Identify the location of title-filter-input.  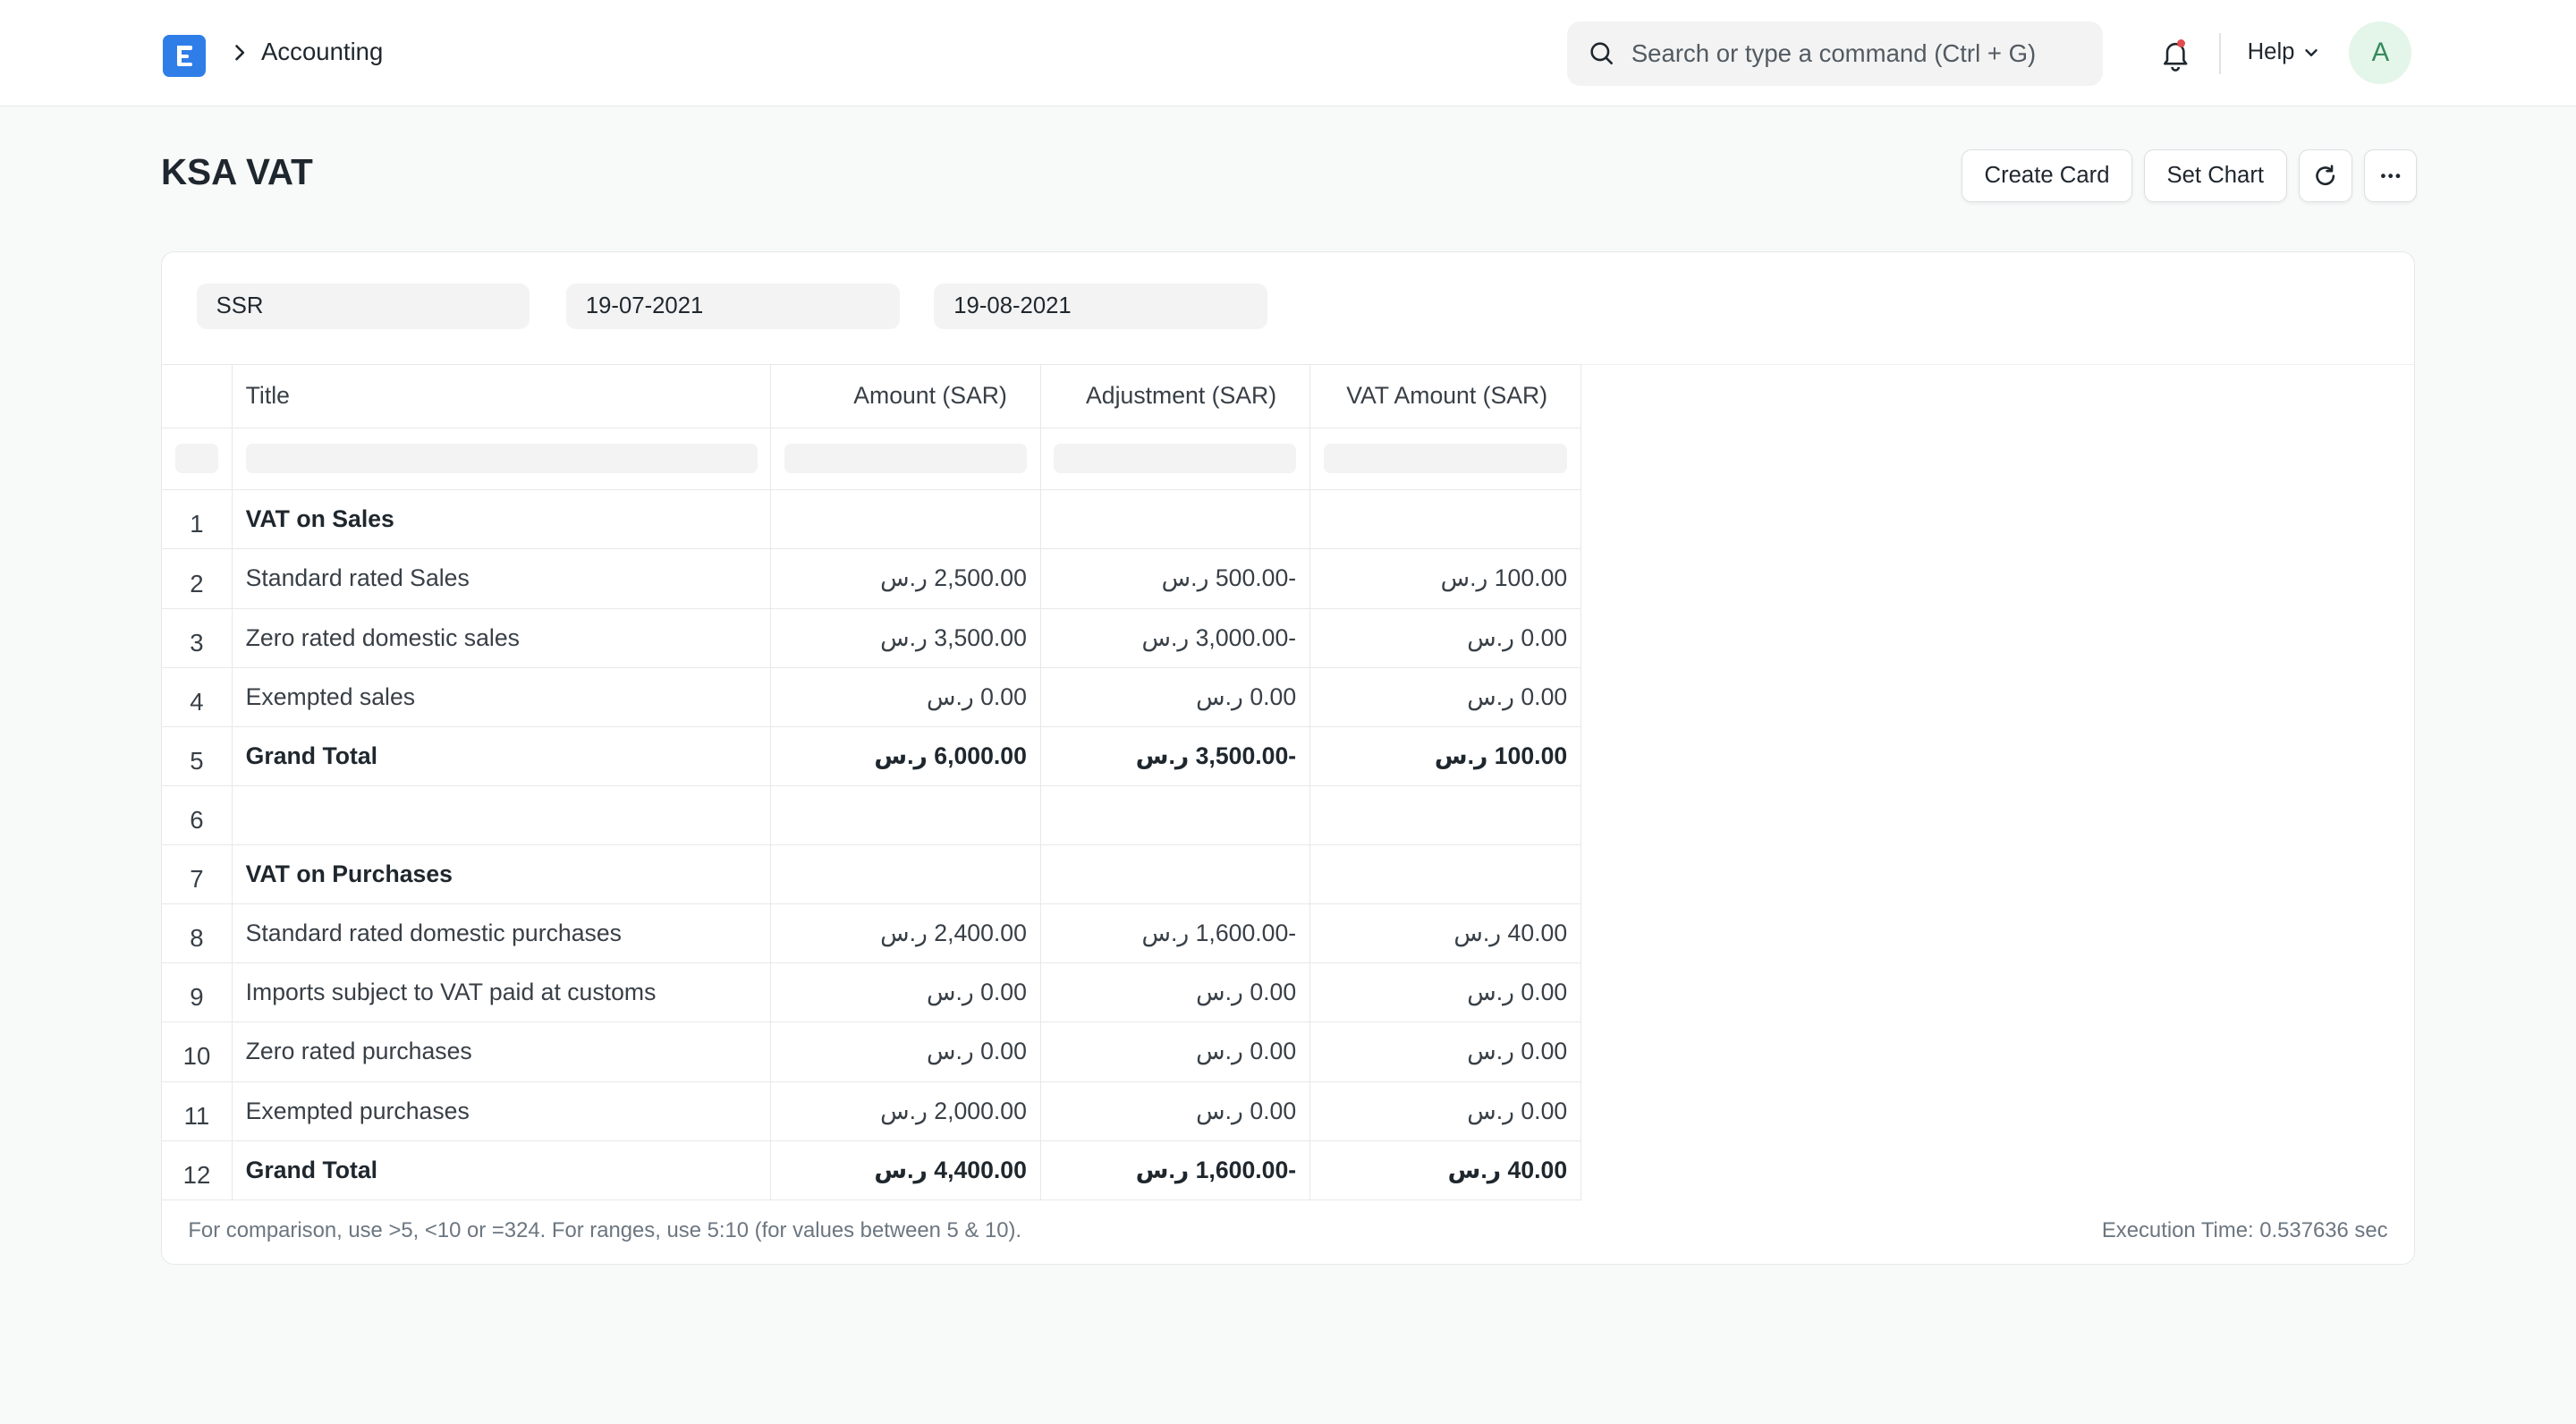
(501, 459).